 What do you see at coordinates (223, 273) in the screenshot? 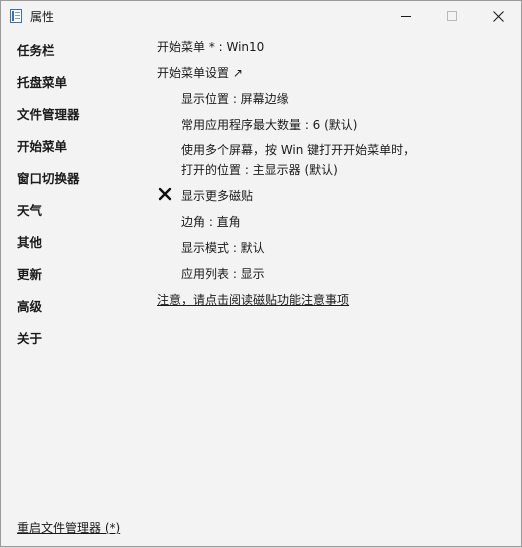
I see `app-list-setting: 应用列表 : 显示` at bounding box center [223, 273].